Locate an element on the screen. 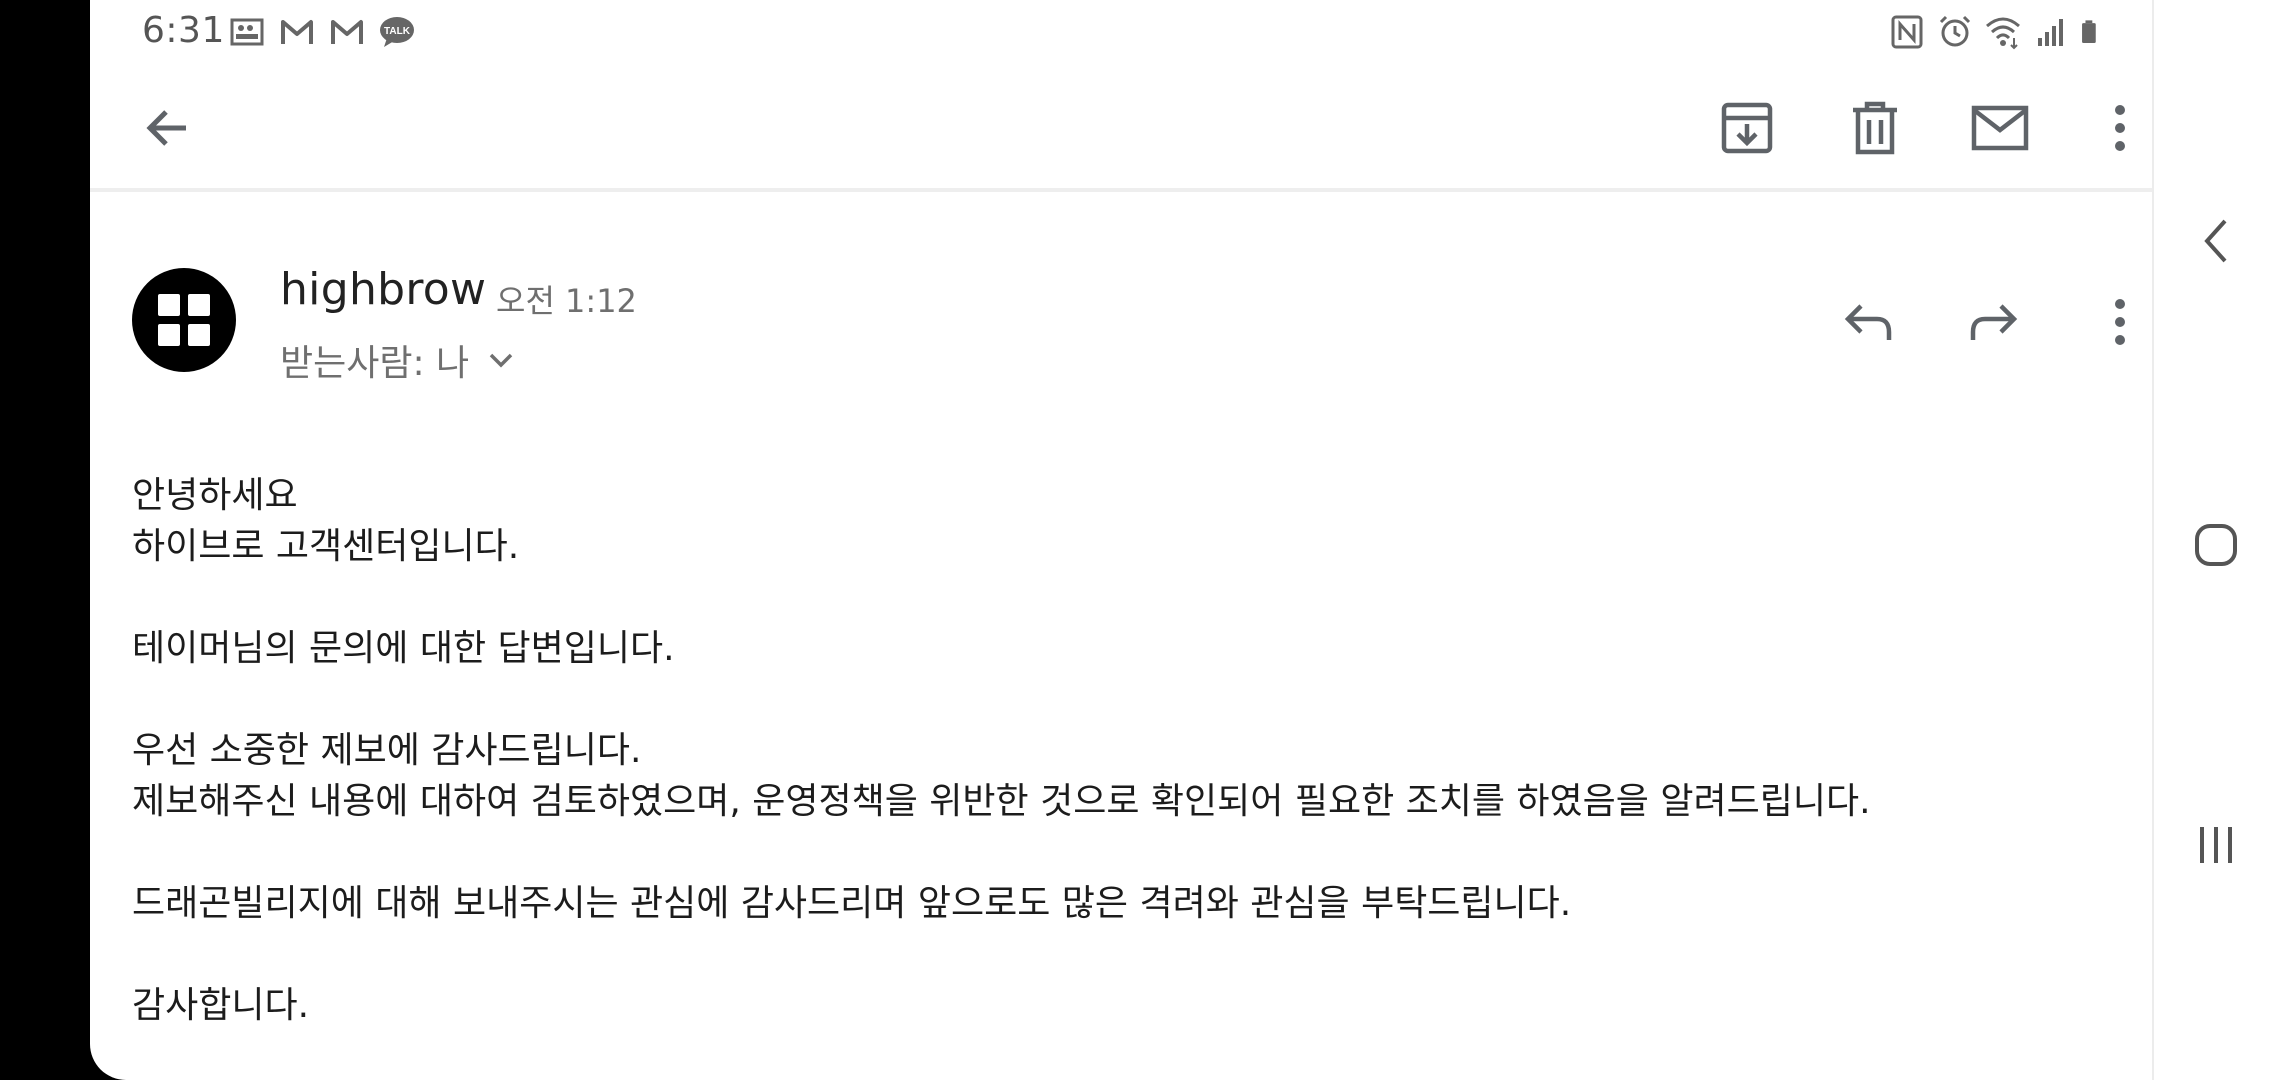  forward-icon is located at coordinates (1994, 322).